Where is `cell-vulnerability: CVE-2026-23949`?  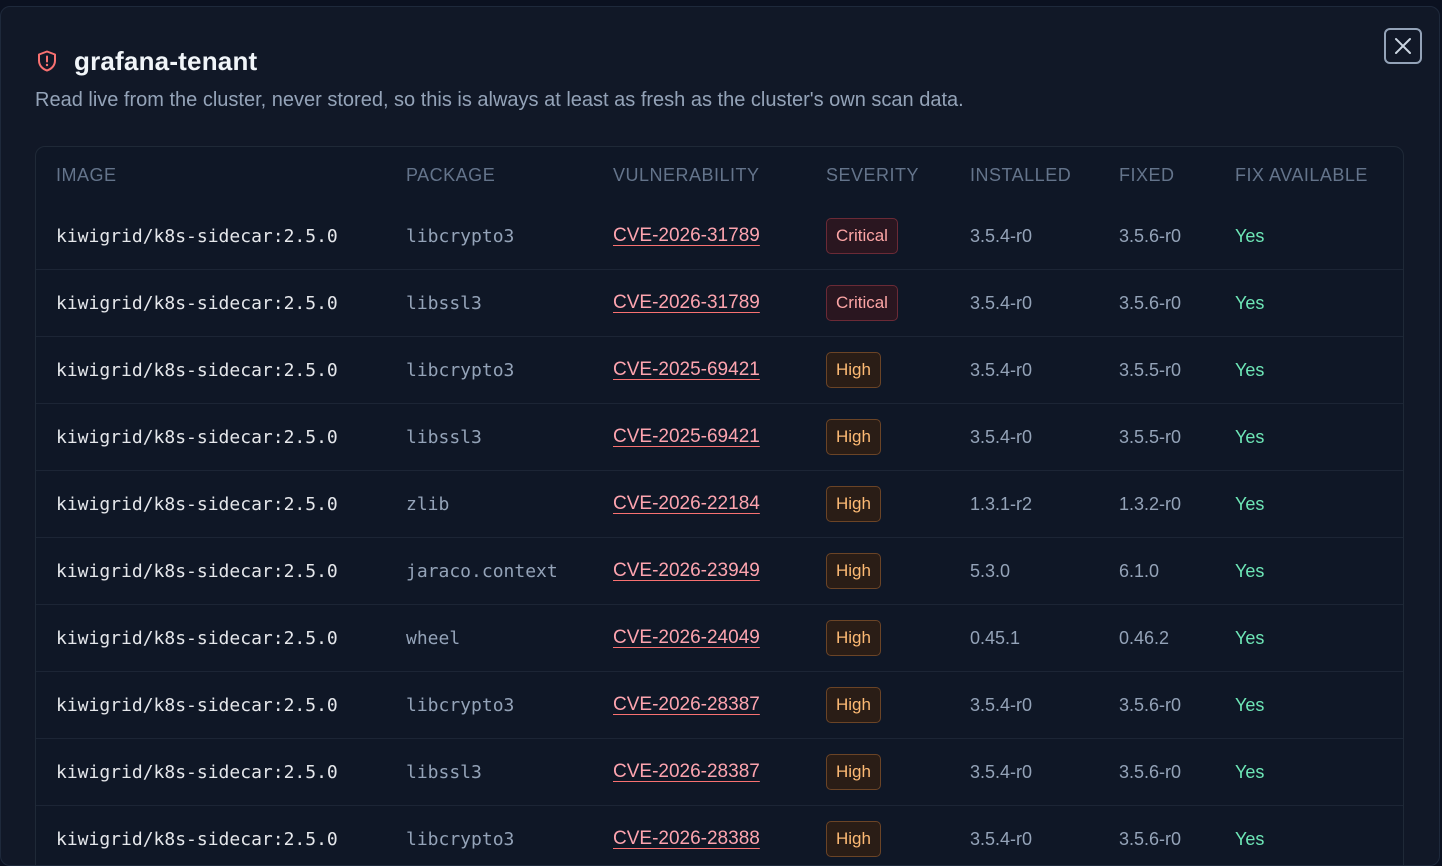 cell-vulnerability: CVE-2026-23949 is located at coordinates (719, 571).